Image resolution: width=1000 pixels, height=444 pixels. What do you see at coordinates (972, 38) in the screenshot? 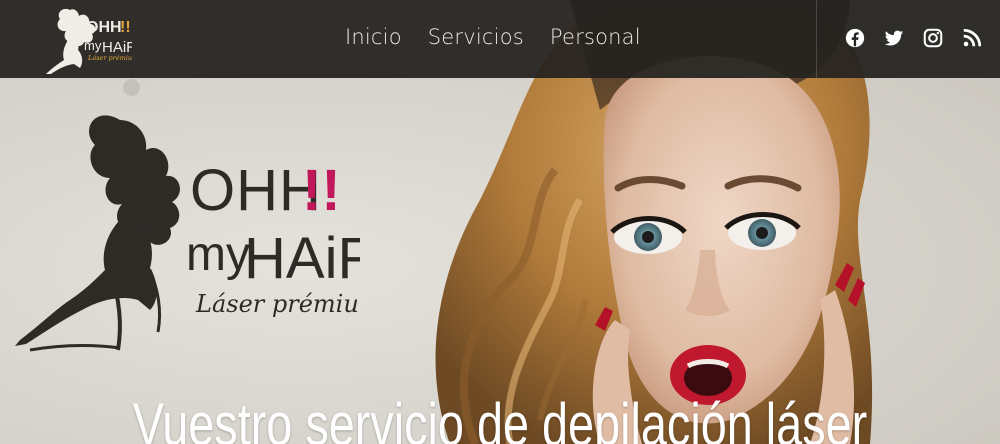
I see `rss-icon` at bounding box center [972, 38].